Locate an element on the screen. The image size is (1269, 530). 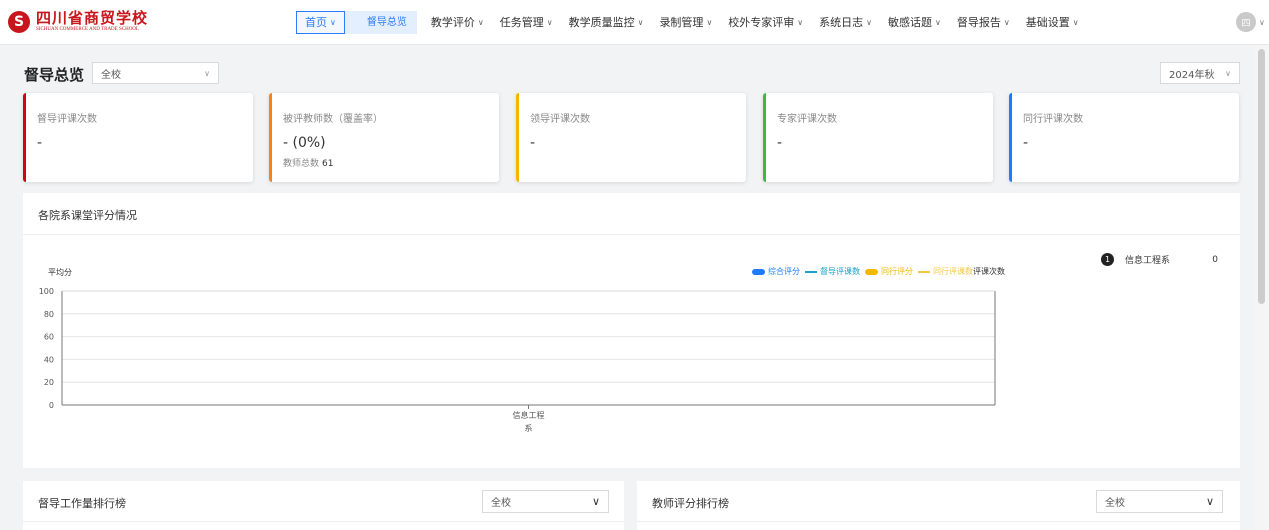
y-axis-label: 平均分 is located at coordinates (60, 272).